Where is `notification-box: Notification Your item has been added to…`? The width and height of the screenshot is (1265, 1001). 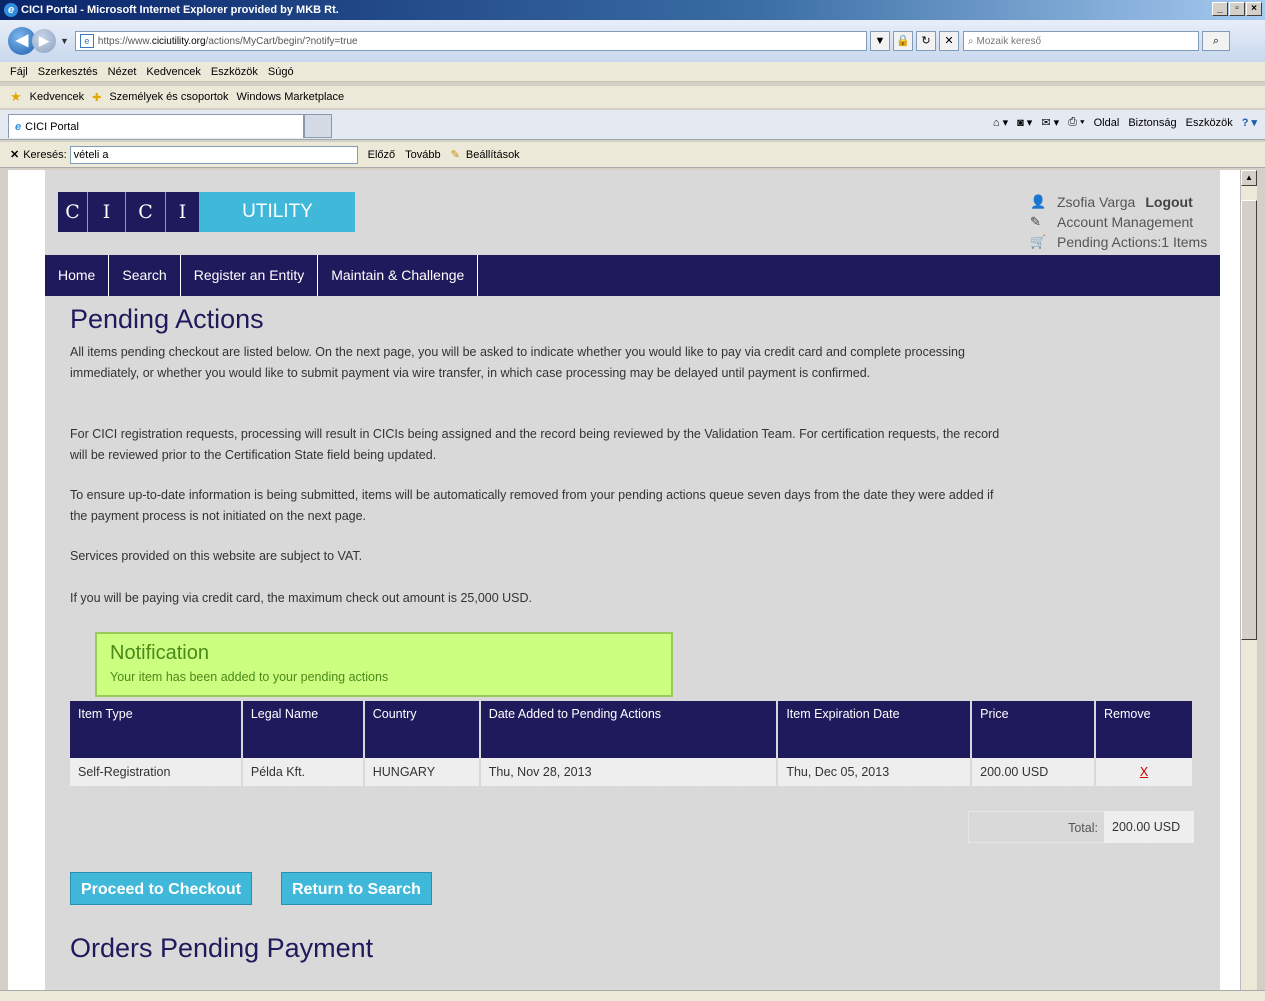
notification-box: Notification Your item has been added to… is located at coordinates (384, 664).